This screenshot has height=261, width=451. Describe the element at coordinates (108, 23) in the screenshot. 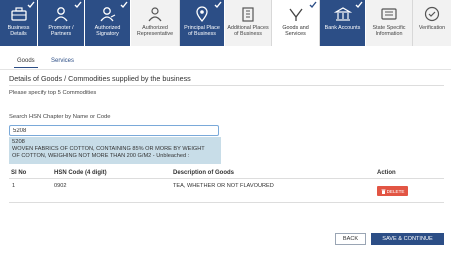

I see `step-authorized-signatory: Authorized Signatory` at that location.